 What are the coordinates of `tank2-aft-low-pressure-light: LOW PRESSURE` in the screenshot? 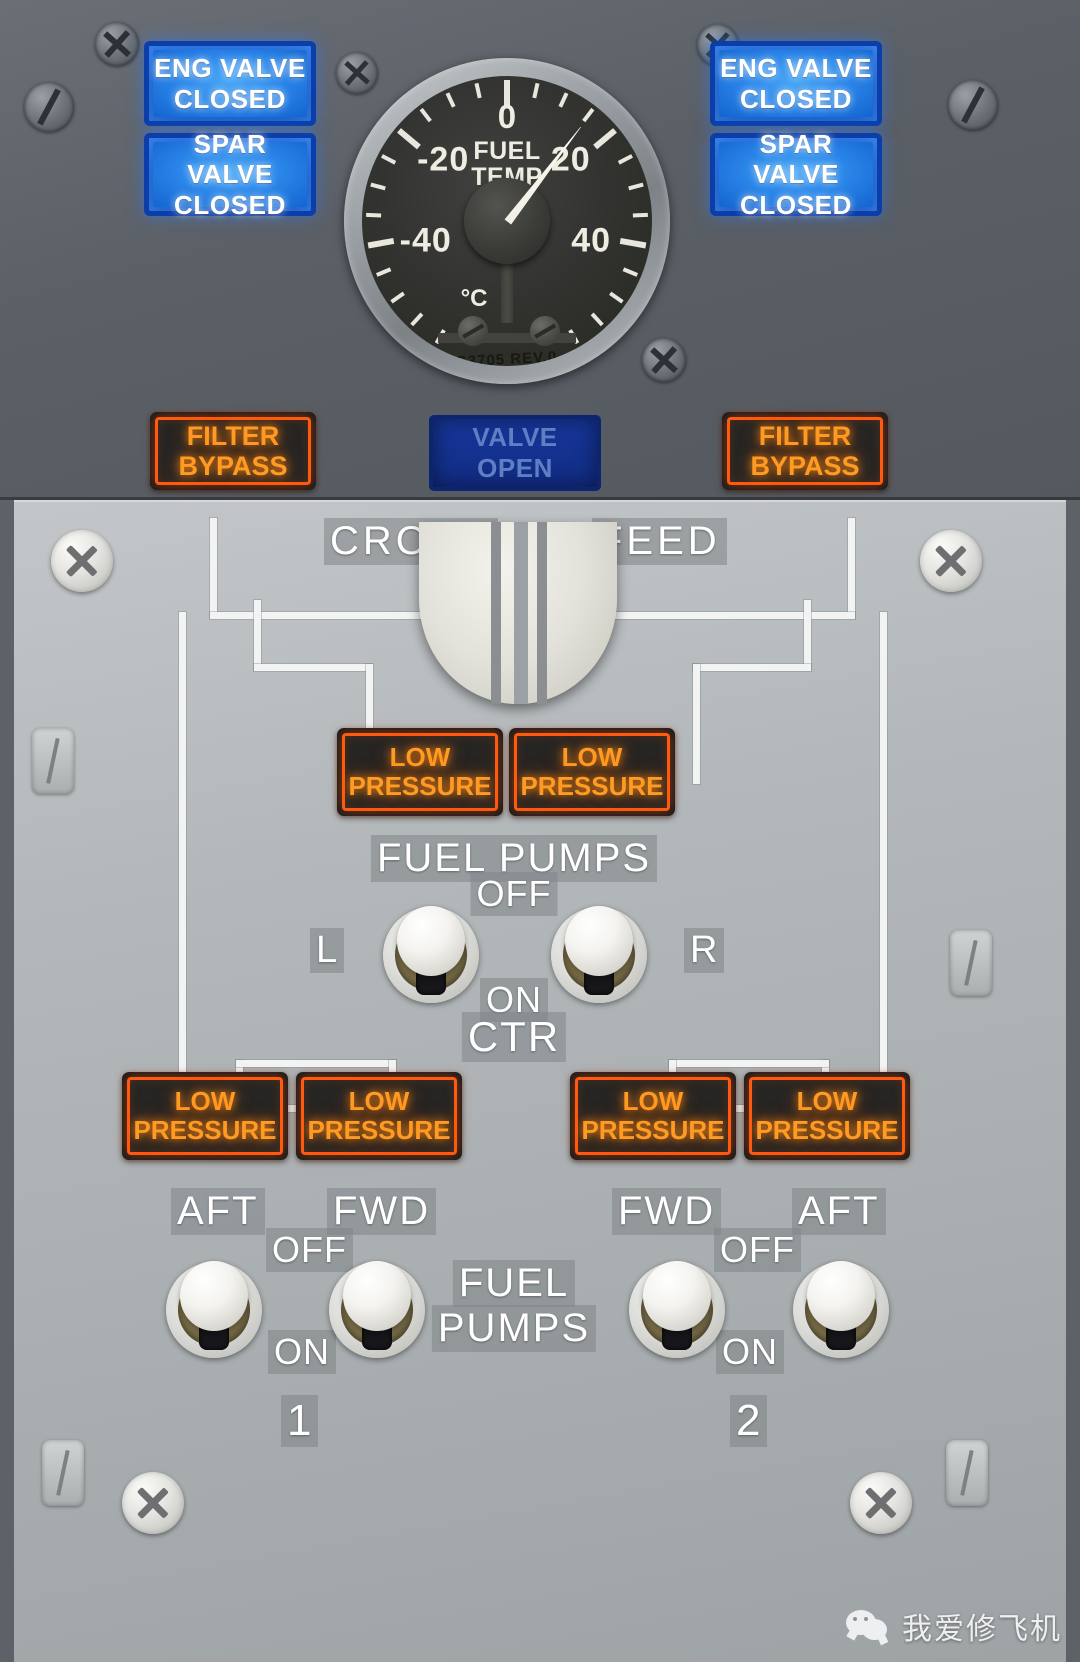 It's located at (827, 1116).